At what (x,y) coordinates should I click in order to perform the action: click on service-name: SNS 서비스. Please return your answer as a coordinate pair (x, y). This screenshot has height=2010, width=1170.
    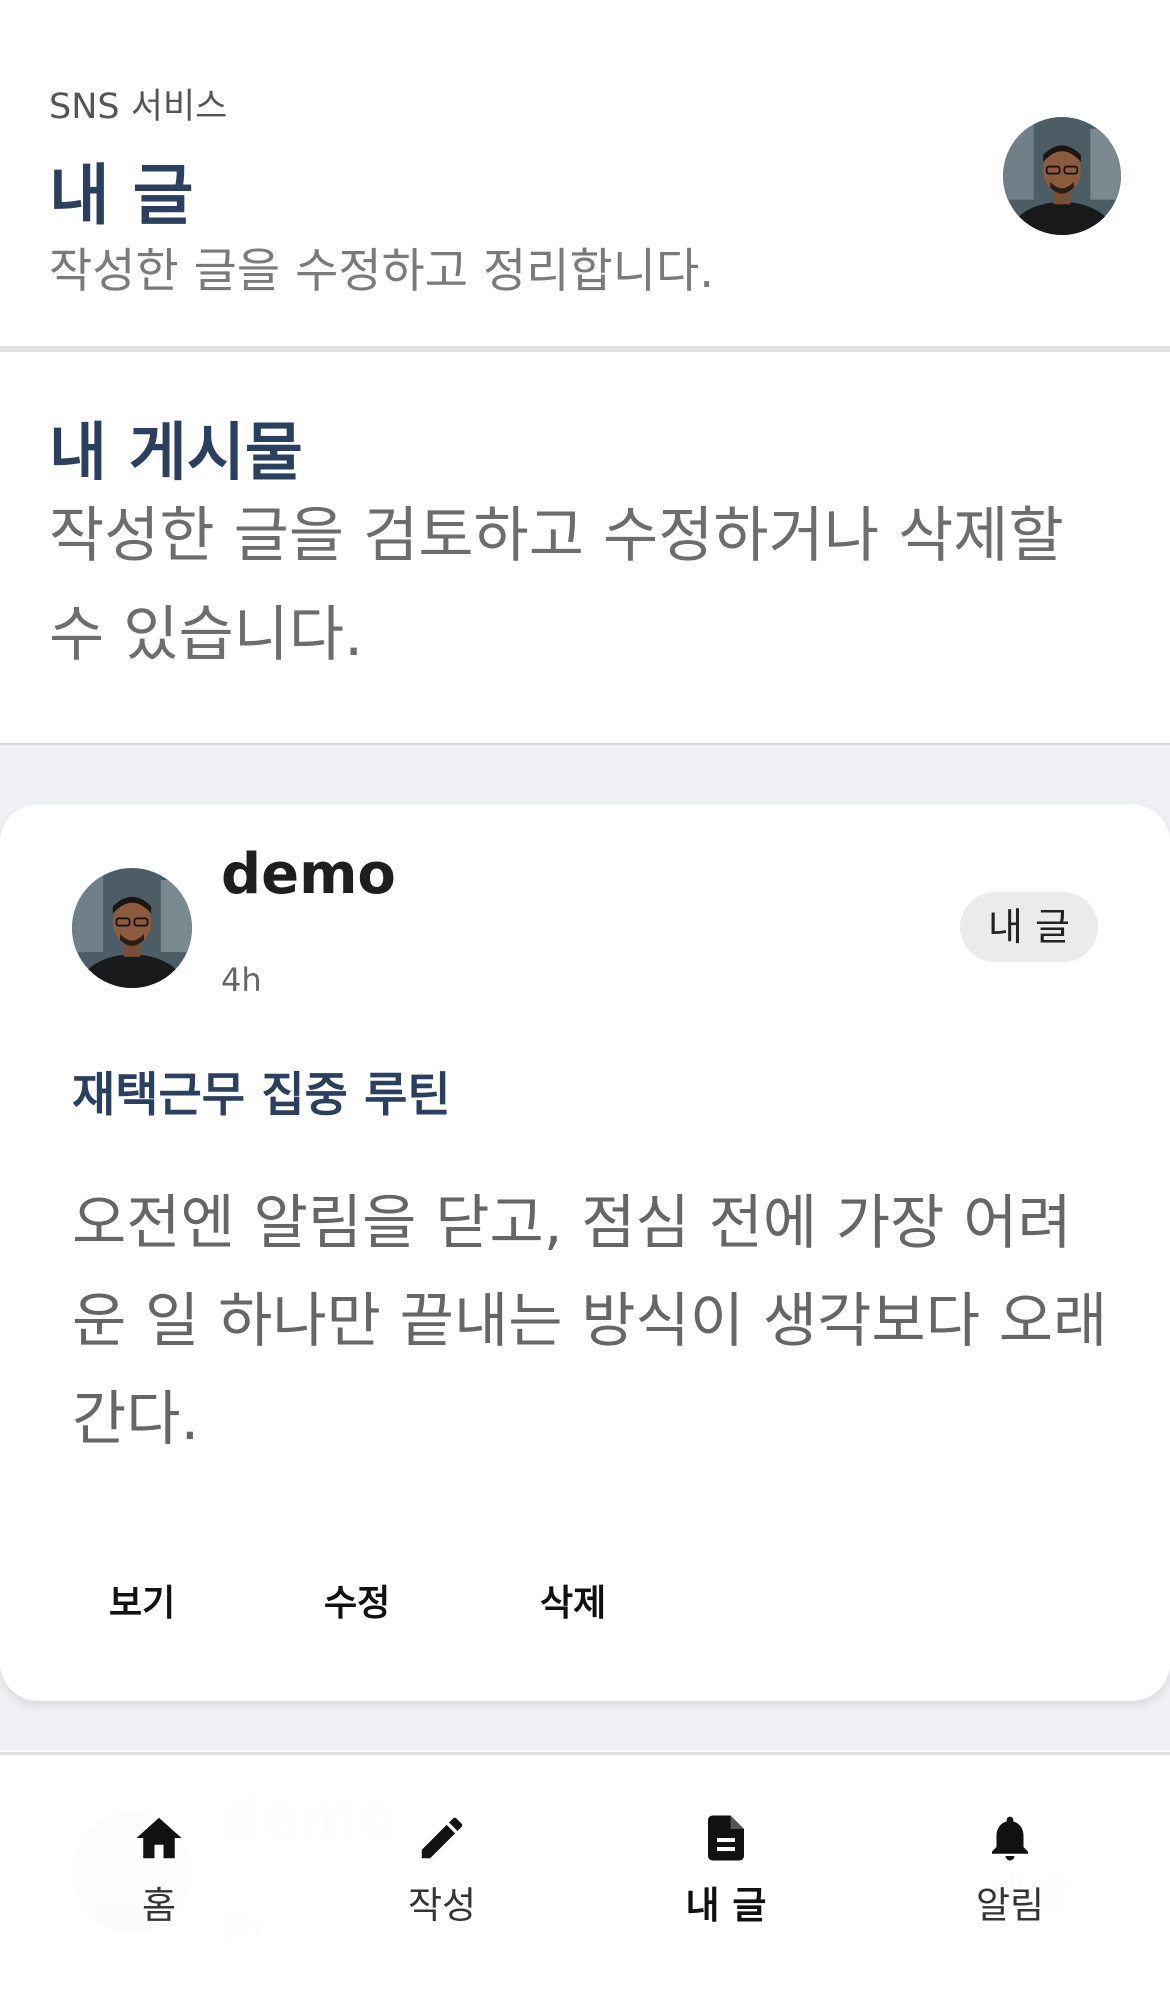
    Looking at the image, I should click on (138, 107).